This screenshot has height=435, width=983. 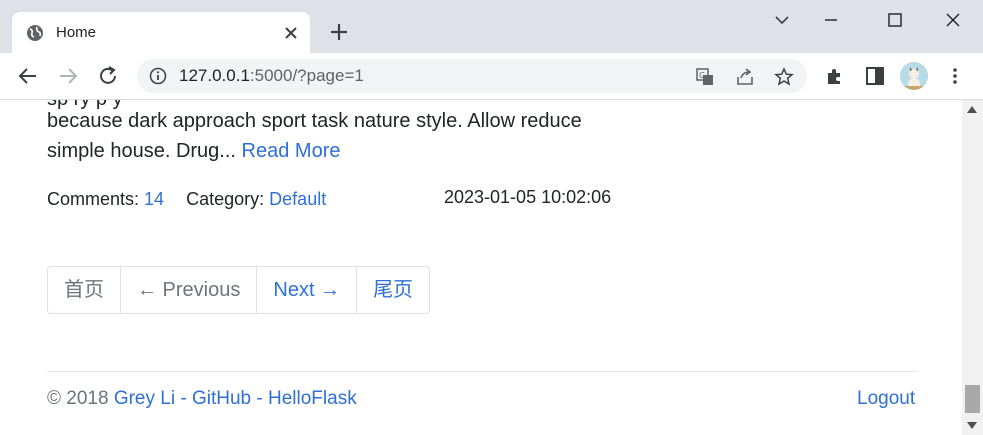 What do you see at coordinates (972, 425) in the screenshot?
I see `scroll-down-arrow-icon` at bounding box center [972, 425].